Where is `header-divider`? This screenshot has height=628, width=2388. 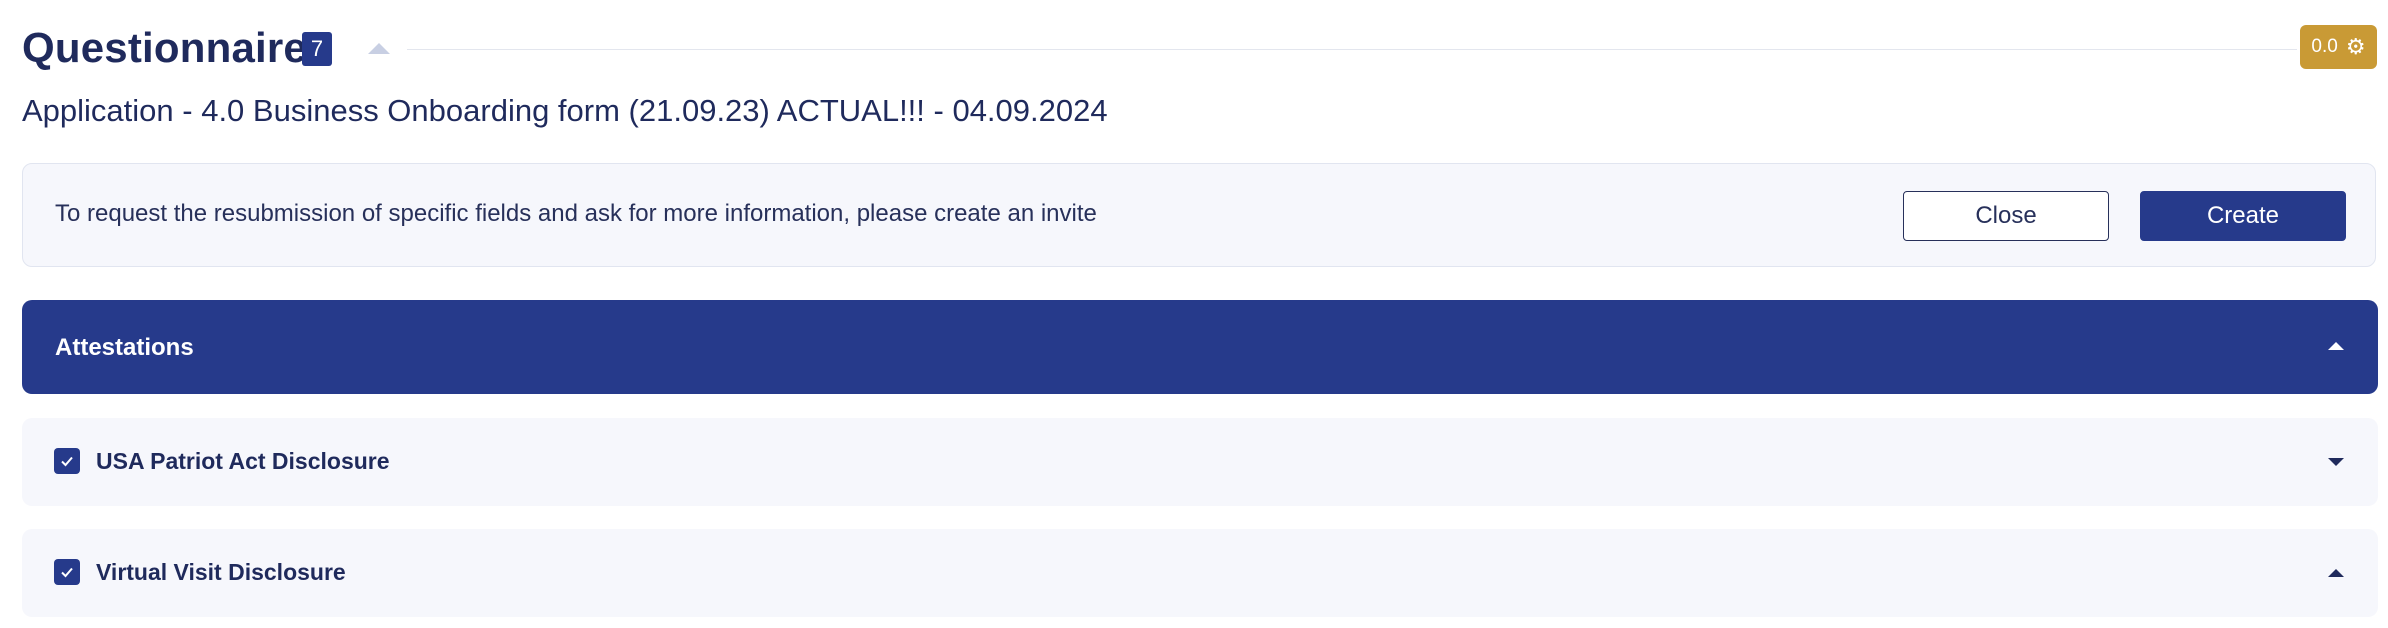
header-divider is located at coordinates (1352, 49).